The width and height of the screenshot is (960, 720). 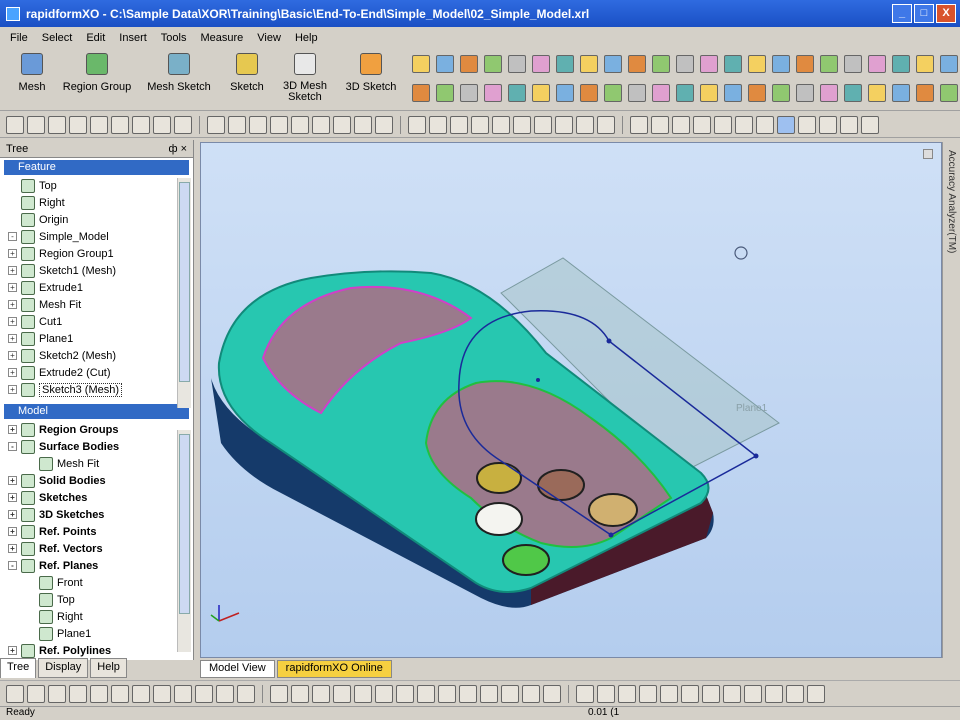 What do you see at coordinates (57, 38) in the screenshot?
I see `menu-select: Select` at bounding box center [57, 38].